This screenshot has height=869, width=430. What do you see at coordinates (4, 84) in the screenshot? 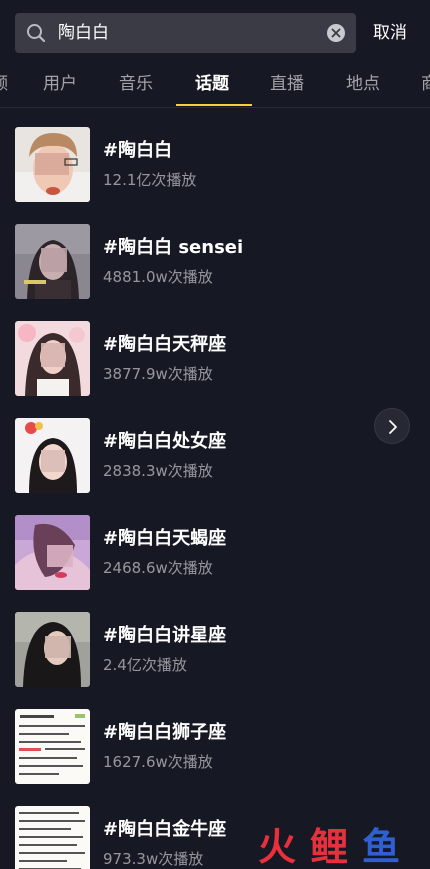
I see `tab-video: 频` at bounding box center [4, 84].